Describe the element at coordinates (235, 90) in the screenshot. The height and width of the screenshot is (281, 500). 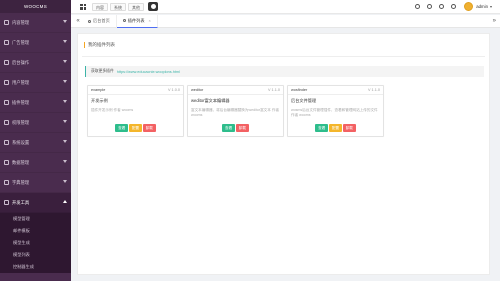
I see `card-header: weditor V 1.1.0` at that location.